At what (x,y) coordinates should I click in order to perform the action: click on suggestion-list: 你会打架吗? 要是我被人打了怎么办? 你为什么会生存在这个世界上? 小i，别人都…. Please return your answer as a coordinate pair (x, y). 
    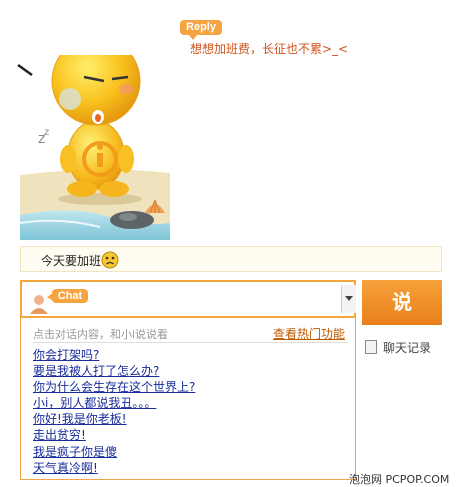
    Looking at the image, I should click on (114, 411).